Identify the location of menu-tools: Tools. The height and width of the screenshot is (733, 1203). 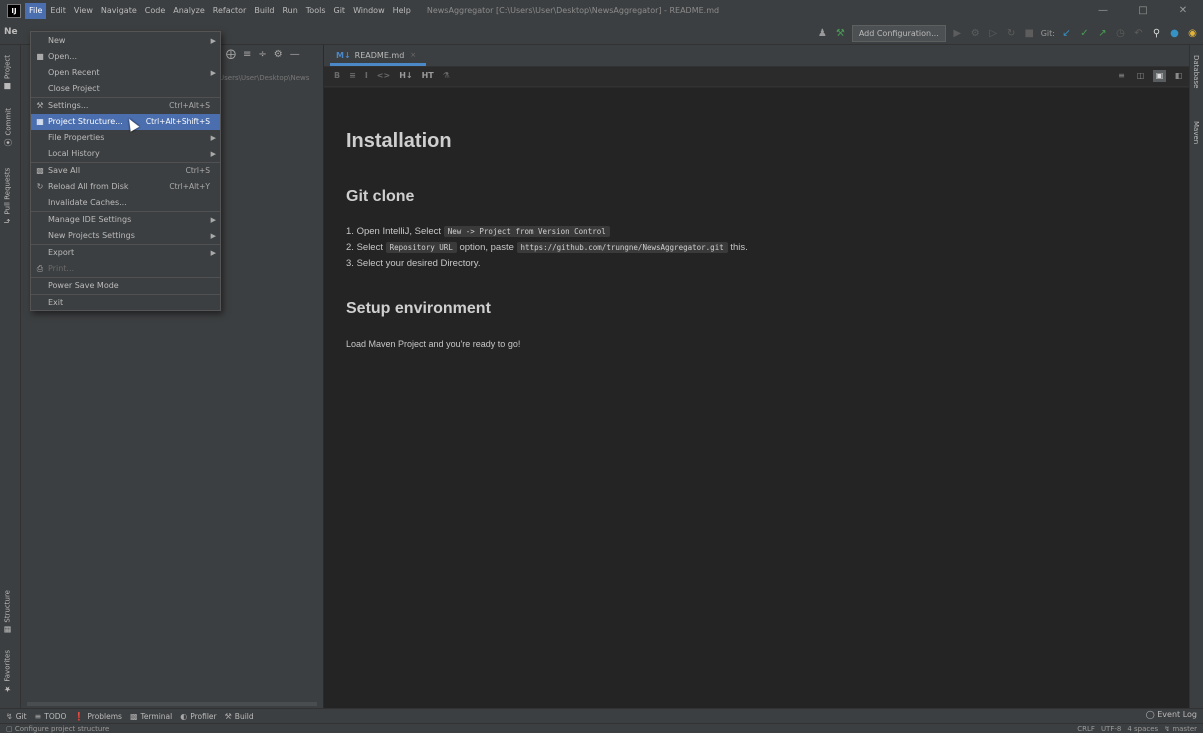
(316, 11).